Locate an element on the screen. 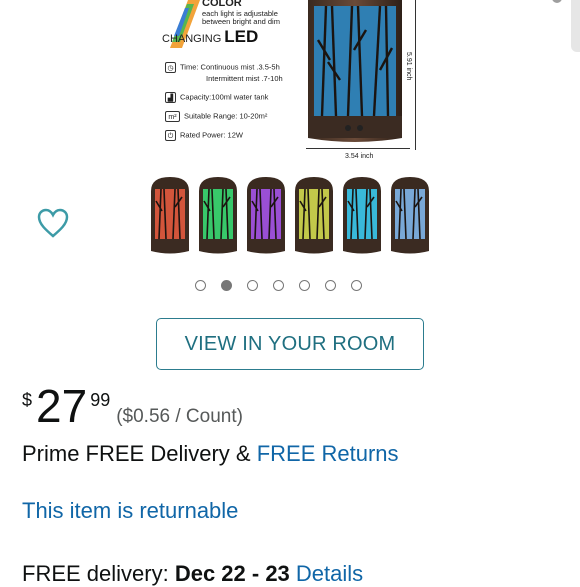 This screenshot has width=580, height=587. area-icon: m² is located at coordinates (172, 116).